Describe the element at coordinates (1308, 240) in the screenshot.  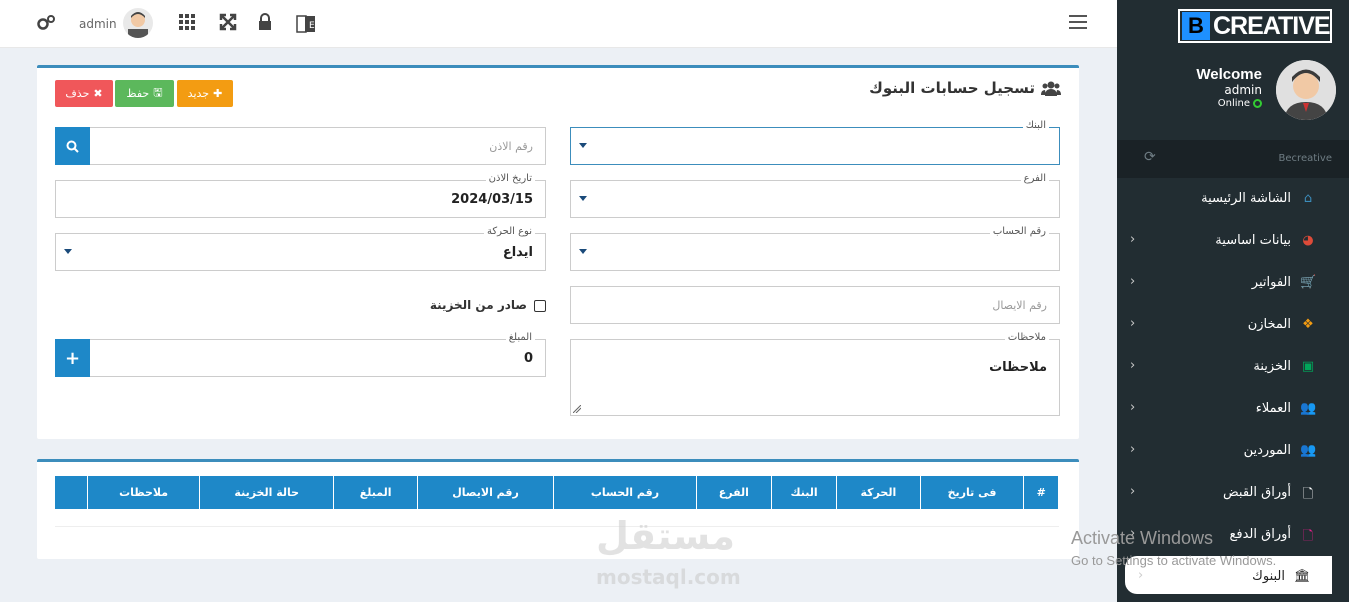
I see `pie-chart-icon: ◕` at that location.